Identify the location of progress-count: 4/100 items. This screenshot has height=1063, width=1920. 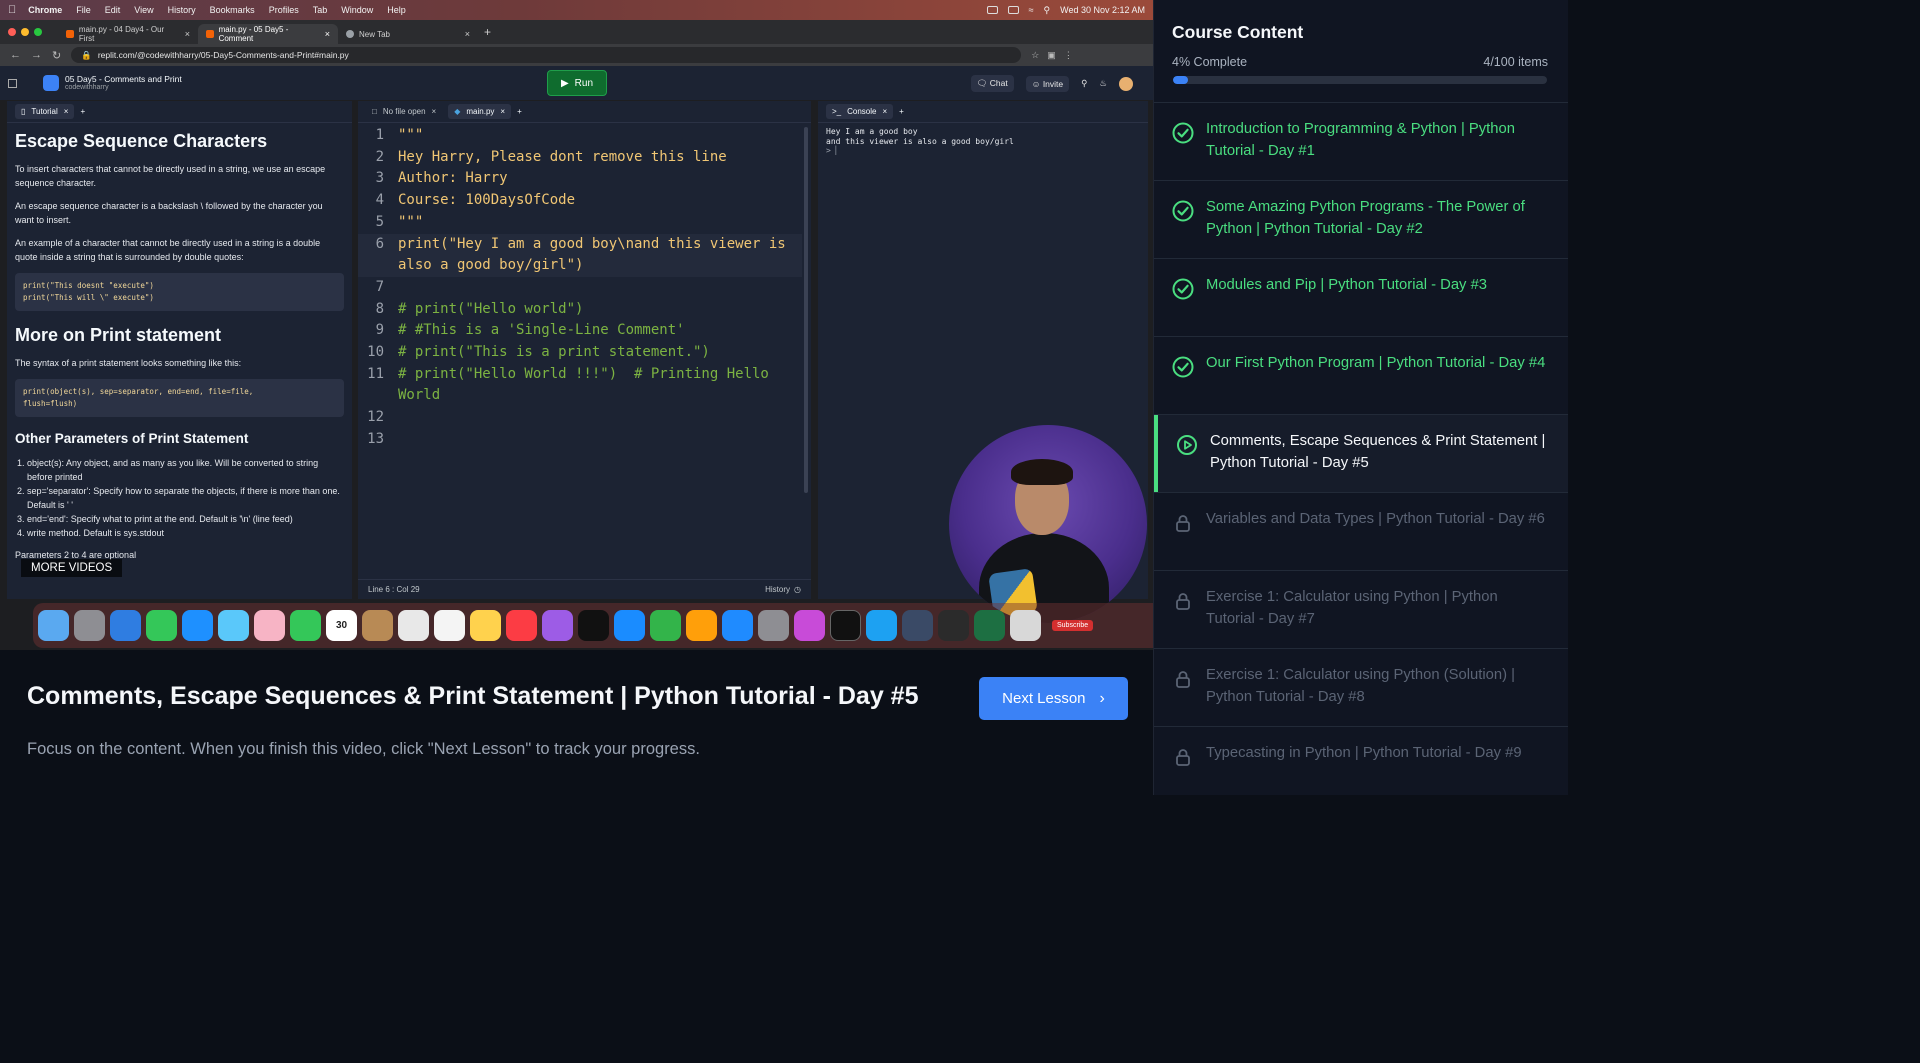
(1515, 62).